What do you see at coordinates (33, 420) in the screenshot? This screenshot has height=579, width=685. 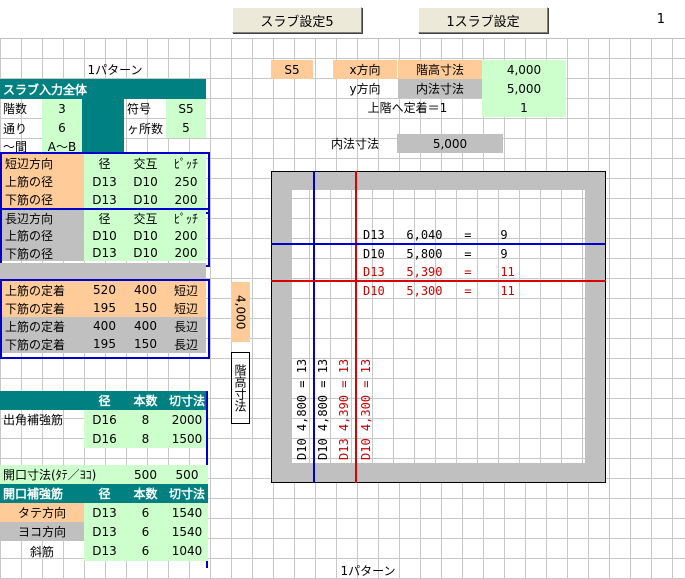 I see `corner-label: 出角補強筋` at bounding box center [33, 420].